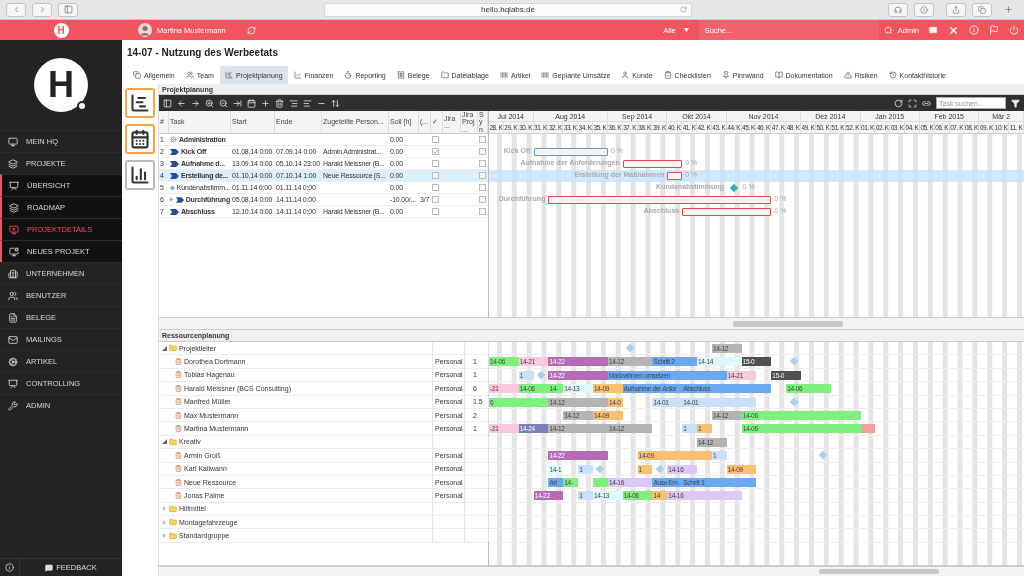  What do you see at coordinates (953, 30) in the screenshot?
I see `close-icon` at bounding box center [953, 30].